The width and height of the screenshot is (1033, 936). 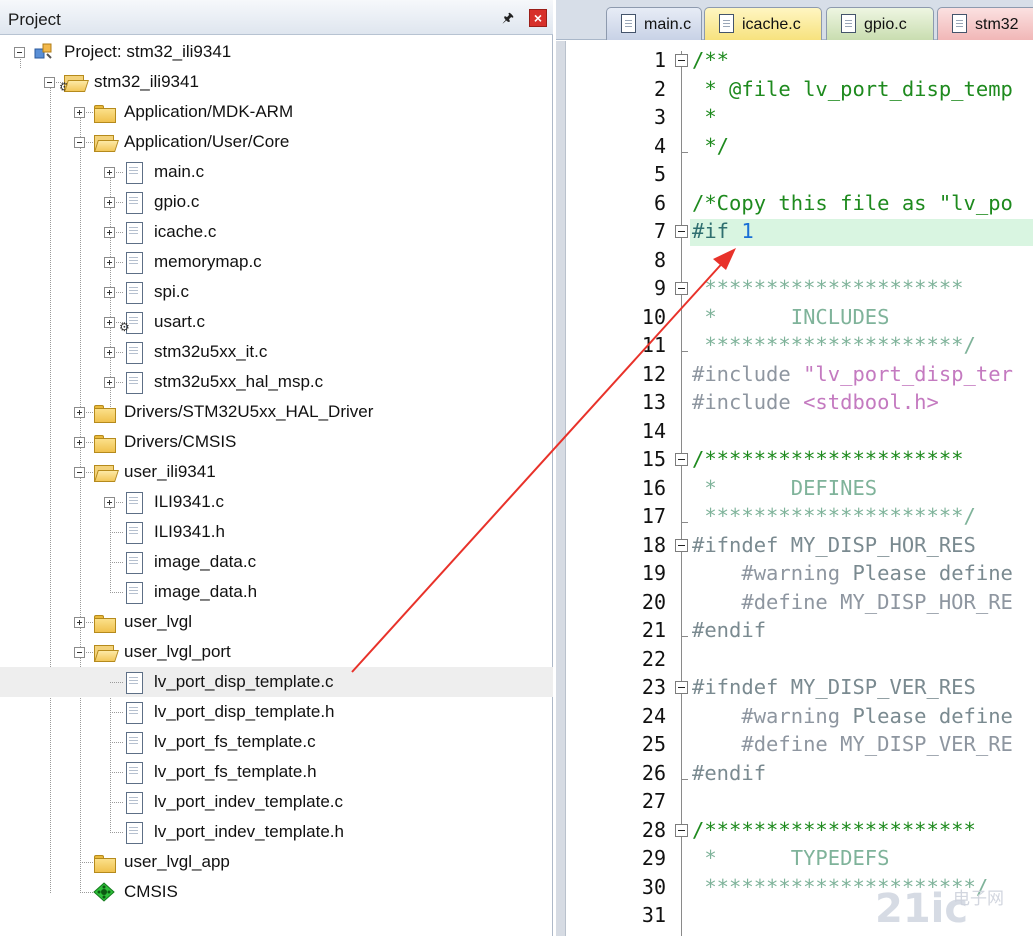 What do you see at coordinates (276, 82) in the screenshot?
I see `tree-item: ⚙ stm32_ili9341` at bounding box center [276, 82].